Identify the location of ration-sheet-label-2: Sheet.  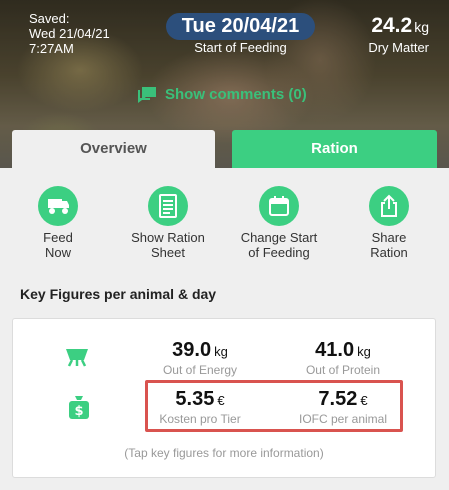
(168, 252).